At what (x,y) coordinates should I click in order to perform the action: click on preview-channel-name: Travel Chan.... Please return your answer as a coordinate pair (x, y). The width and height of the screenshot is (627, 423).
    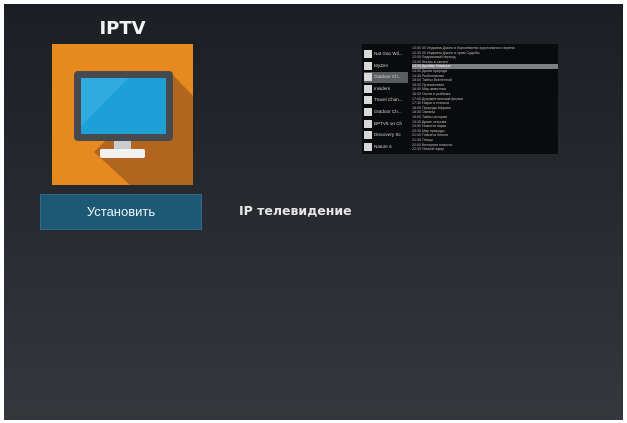
    Looking at the image, I should click on (388, 100).